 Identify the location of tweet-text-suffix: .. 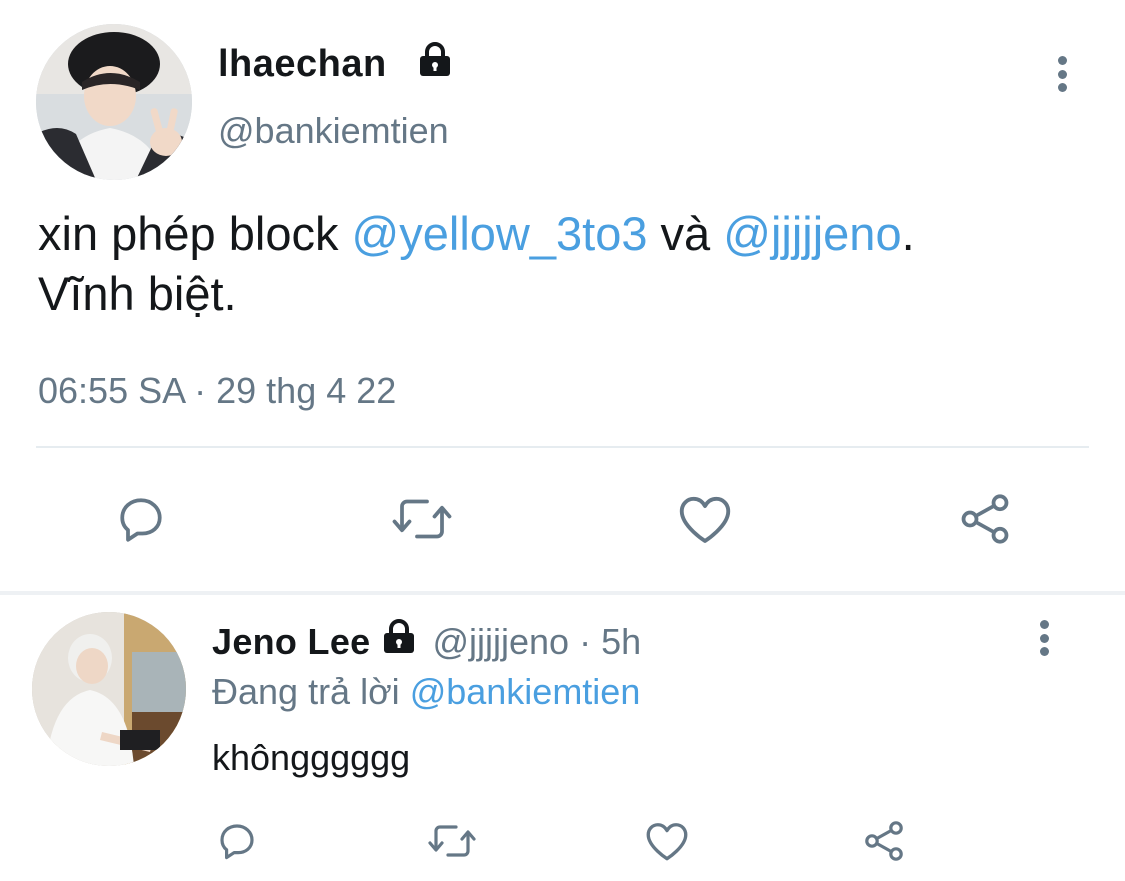
(908, 233).